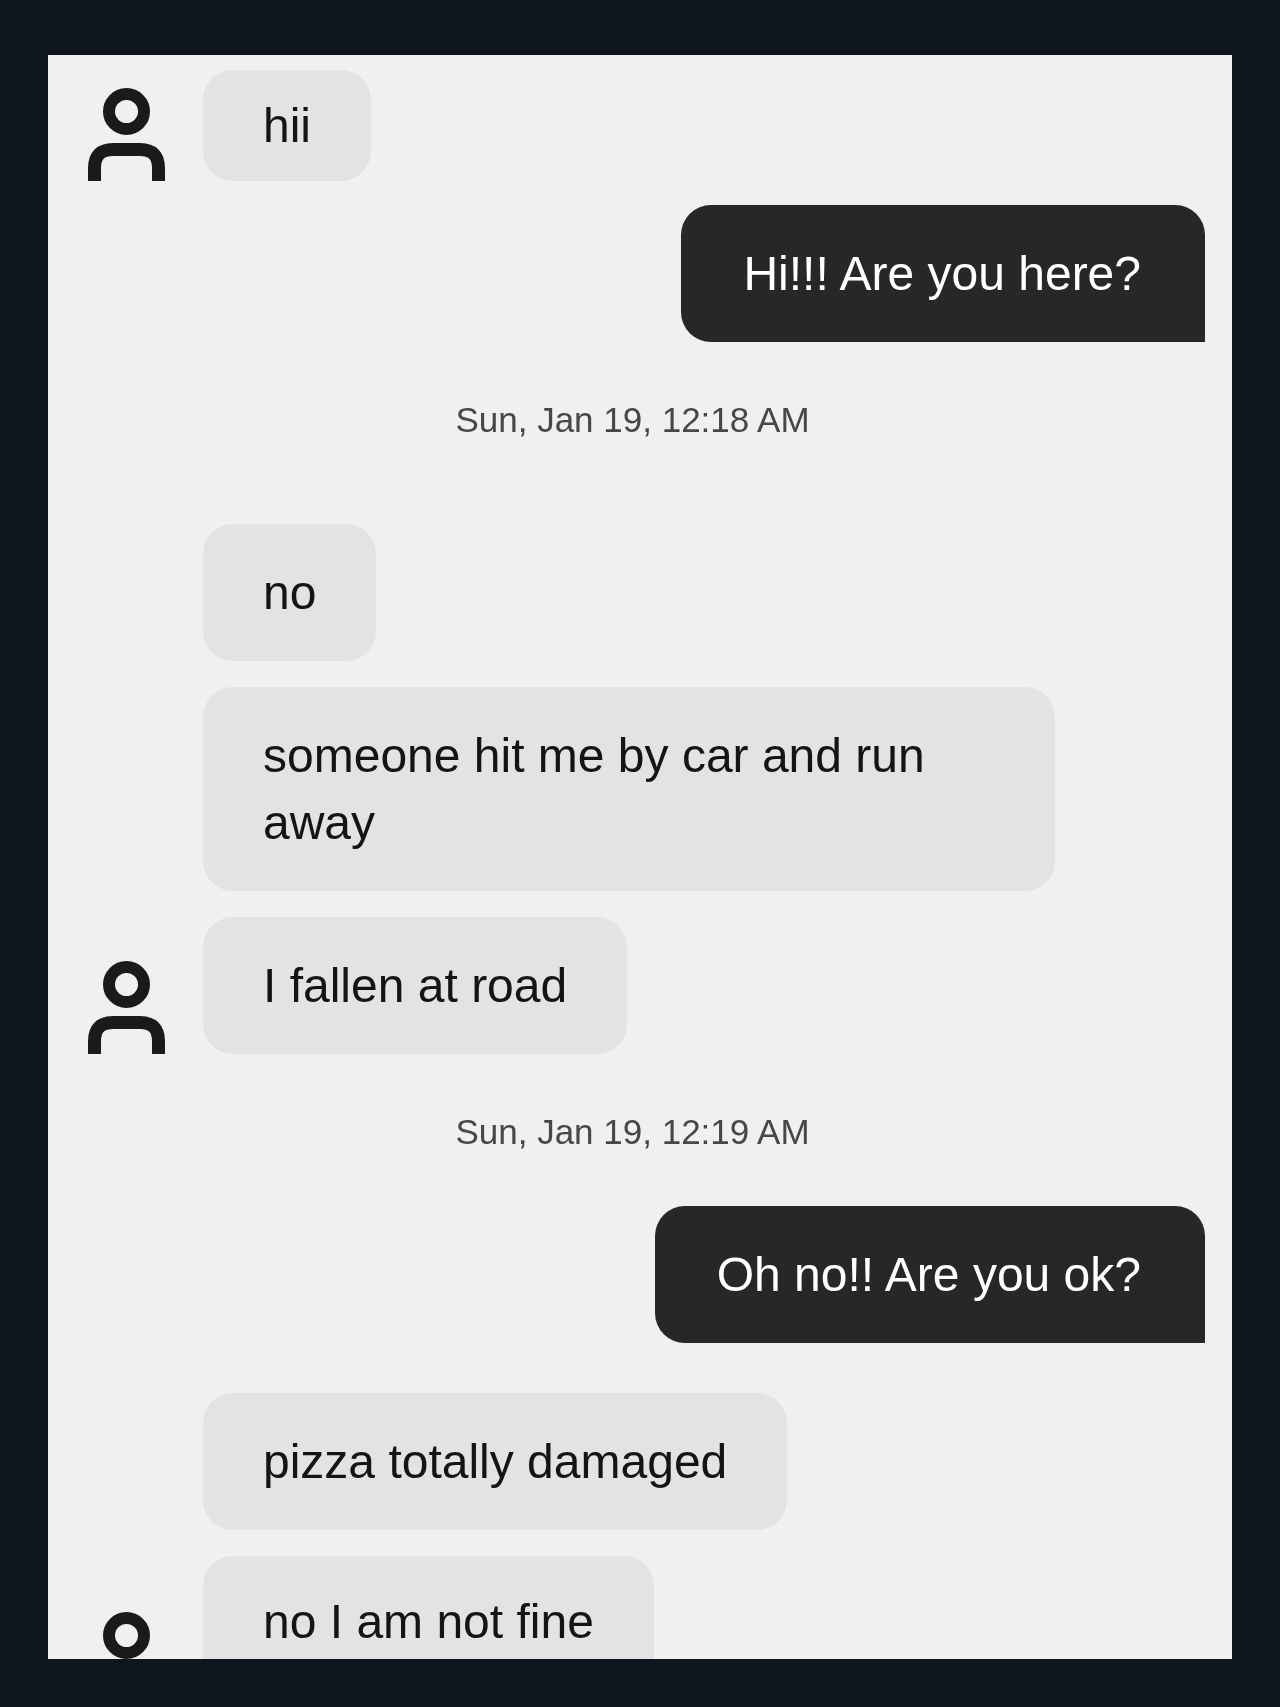  Describe the element at coordinates (943, 273) in the screenshot. I see `message-bubble: Hi!!! Are you here?` at that location.